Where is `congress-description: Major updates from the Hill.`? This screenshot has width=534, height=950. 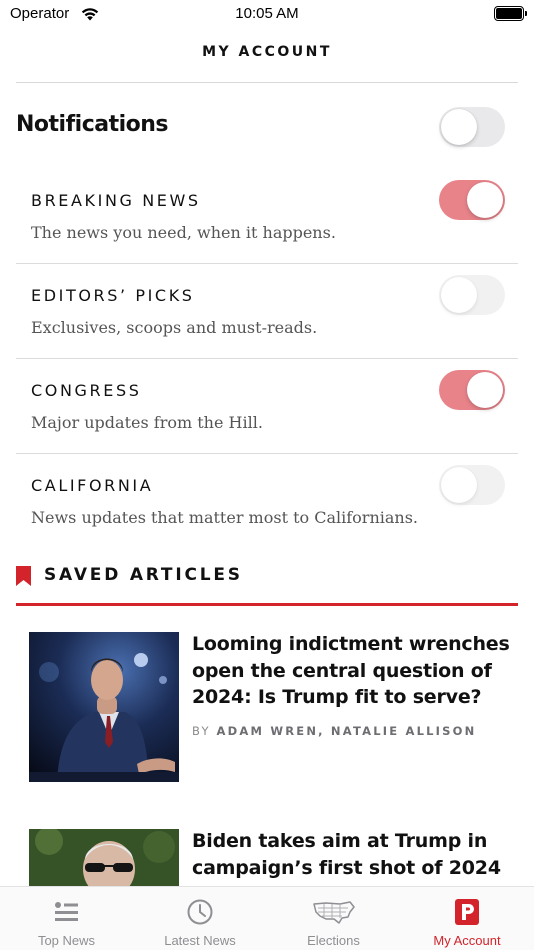 congress-description: Major updates from the Hill. is located at coordinates (147, 422).